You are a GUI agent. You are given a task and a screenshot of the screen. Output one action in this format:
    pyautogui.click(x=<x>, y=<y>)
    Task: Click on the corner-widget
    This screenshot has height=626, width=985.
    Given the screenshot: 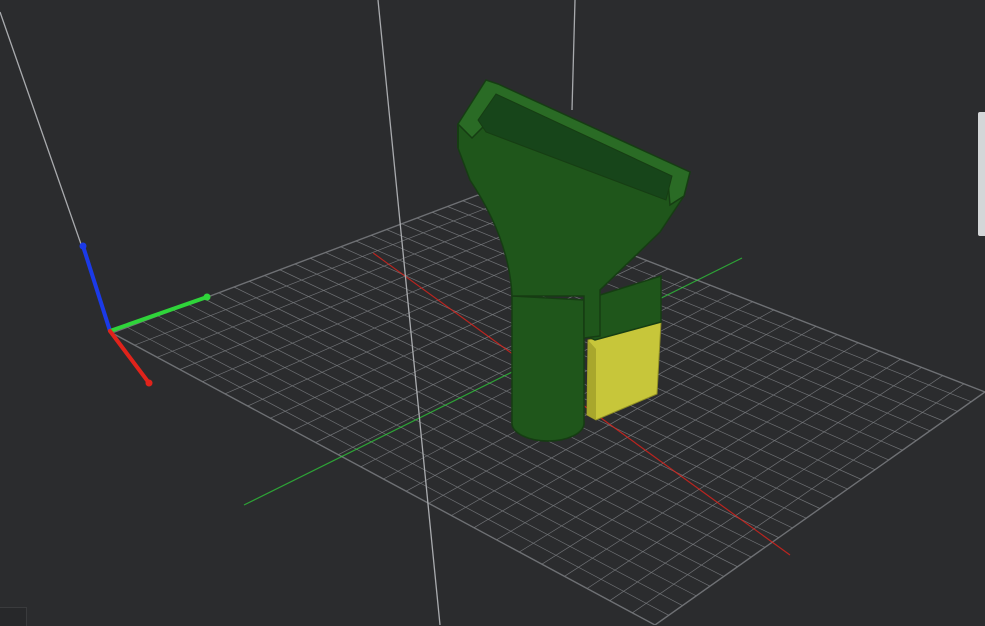 What is the action you would take?
    pyautogui.click(x=13, y=616)
    